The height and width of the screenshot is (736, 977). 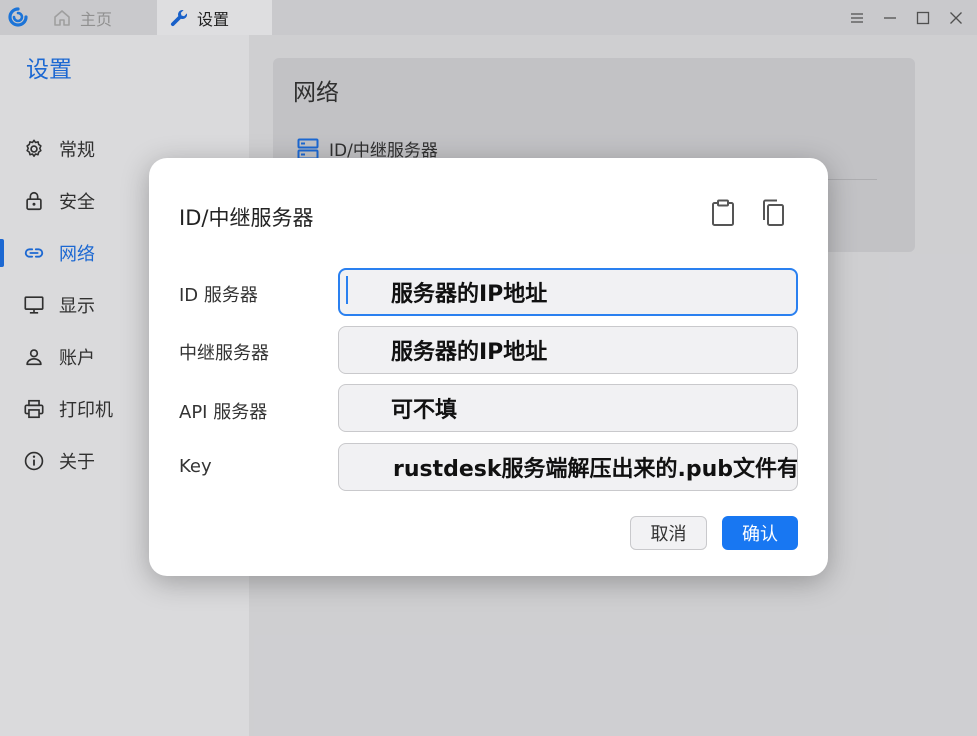 What do you see at coordinates (224, 353) in the screenshot?
I see `relay-server-label: 中继服务器` at bounding box center [224, 353].